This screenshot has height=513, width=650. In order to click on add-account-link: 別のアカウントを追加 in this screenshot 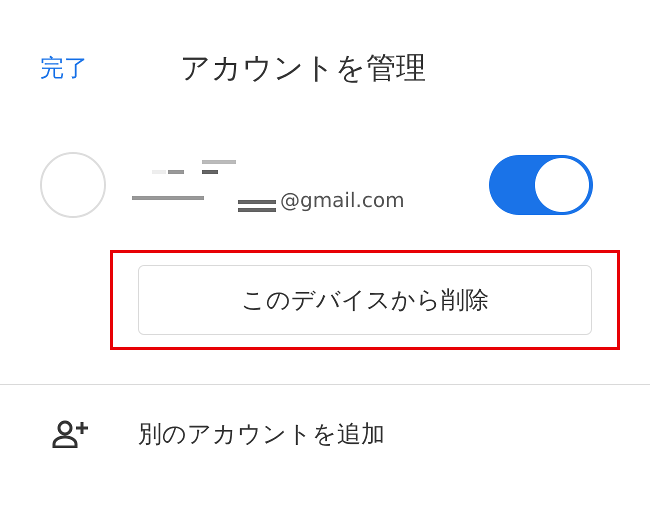, I will do `click(261, 434)`.